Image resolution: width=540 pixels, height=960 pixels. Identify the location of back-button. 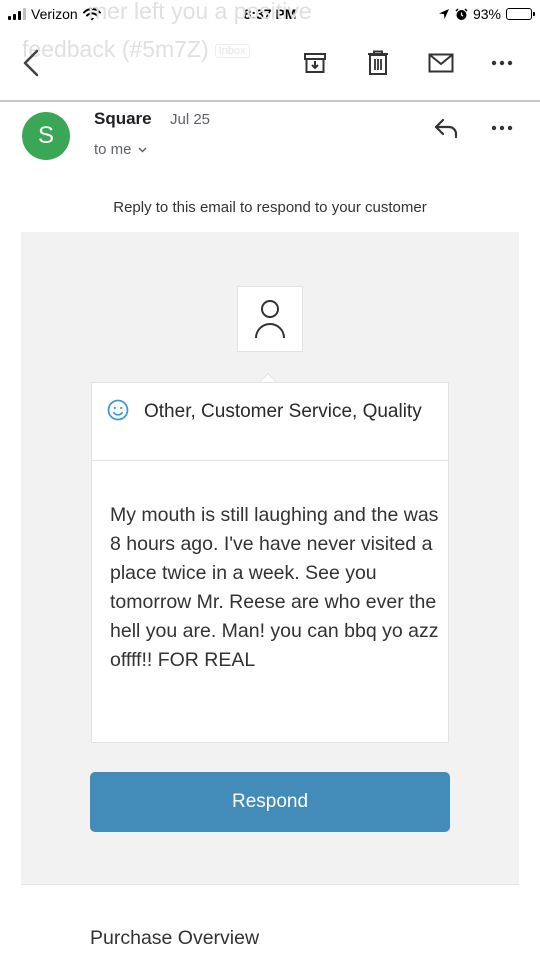
(31, 63).